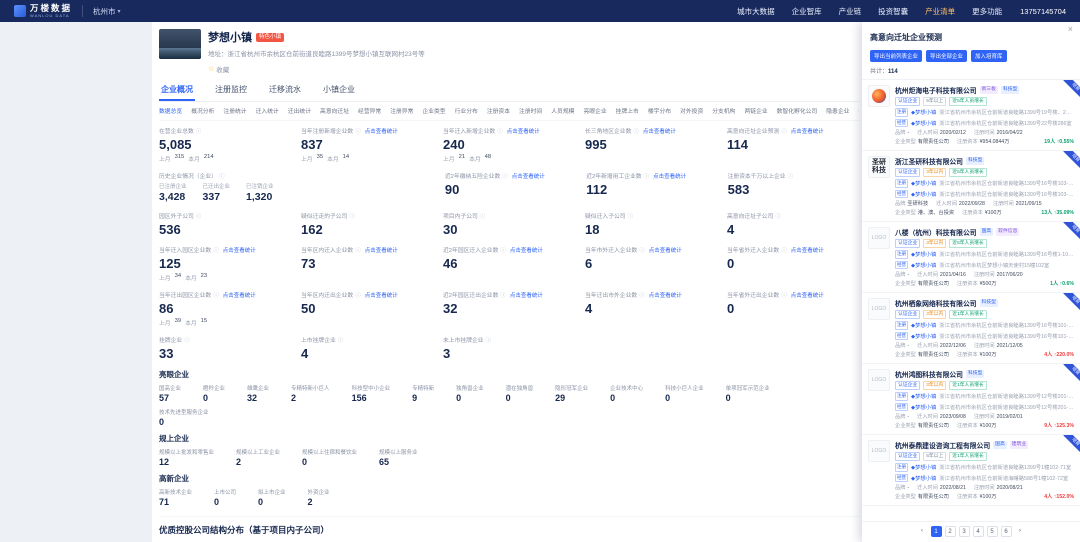  I want to click on subtab: 迁入统计, so click(267, 110).